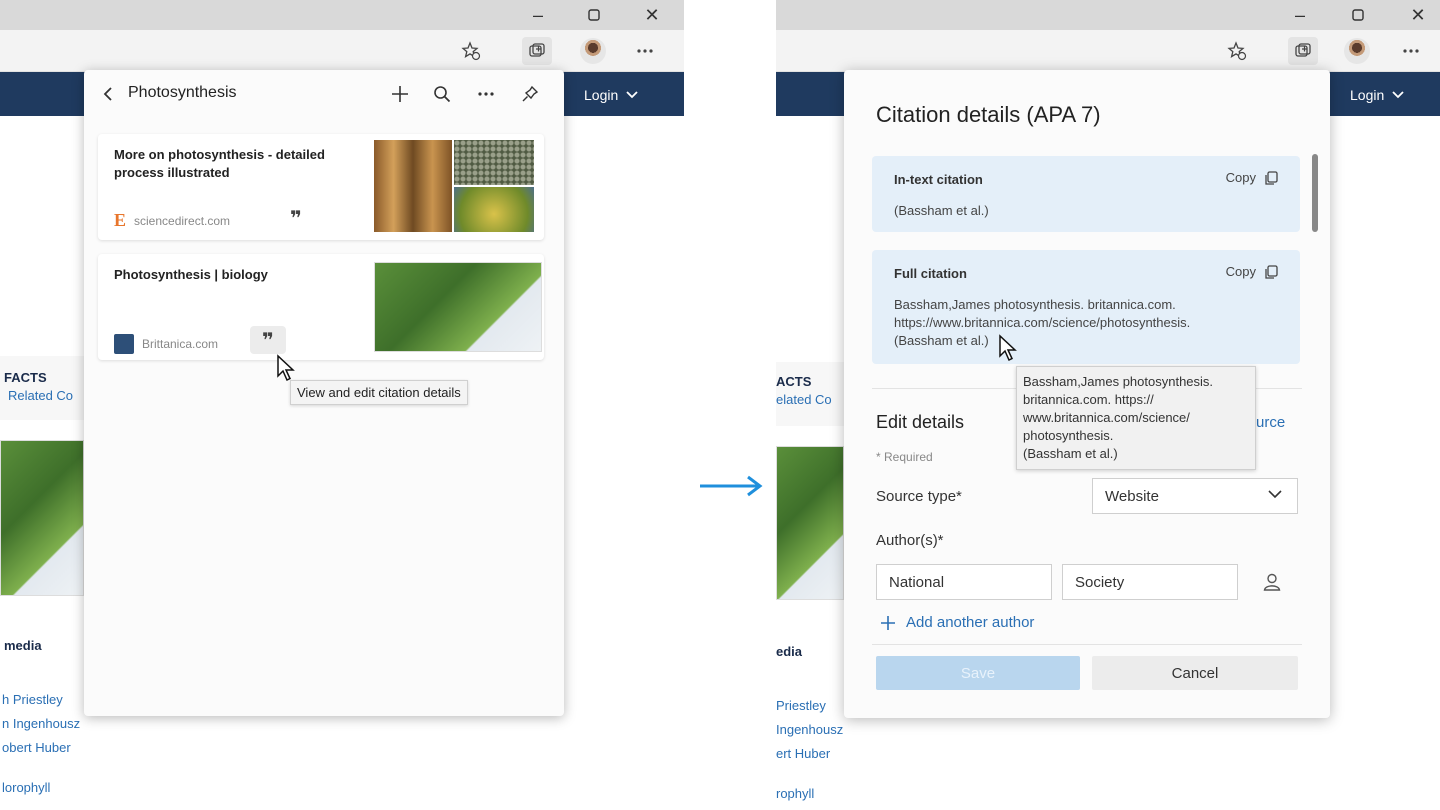 The image size is (1440, 810). Describe the element at coordinates (124, 344) in the screenshot. I see `britannica-logo-icon` at that location.